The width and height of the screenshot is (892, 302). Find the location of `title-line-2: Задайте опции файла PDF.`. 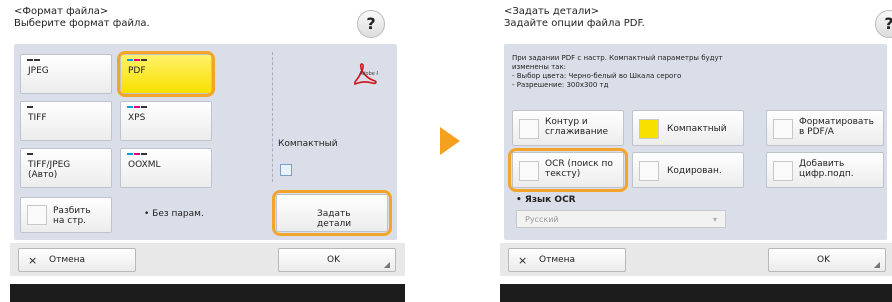

title-line-2: Задайте опции файла PDF. is located at coordinates (574, 23).